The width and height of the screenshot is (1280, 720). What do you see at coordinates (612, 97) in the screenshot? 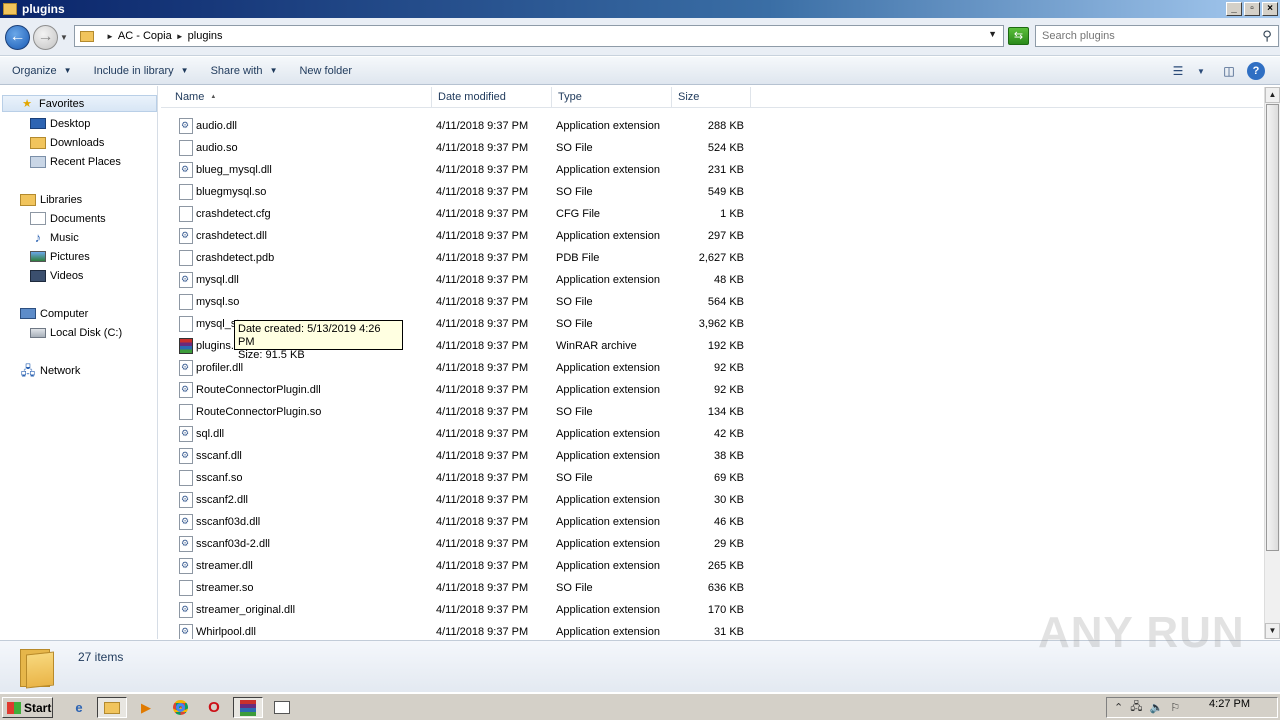
I see `column-header-type: Type` at bounding box center [612, 97].